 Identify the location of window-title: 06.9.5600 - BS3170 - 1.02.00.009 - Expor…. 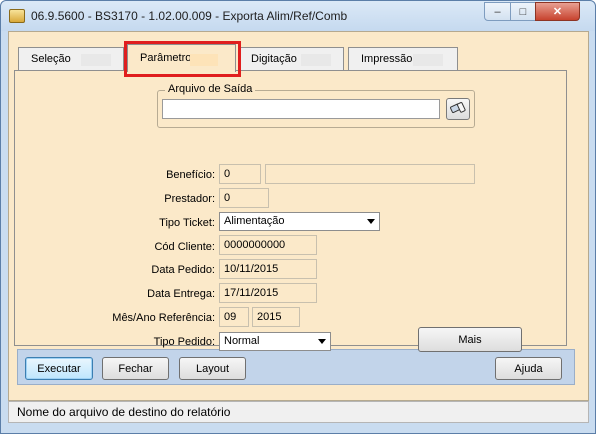
(189, 16).